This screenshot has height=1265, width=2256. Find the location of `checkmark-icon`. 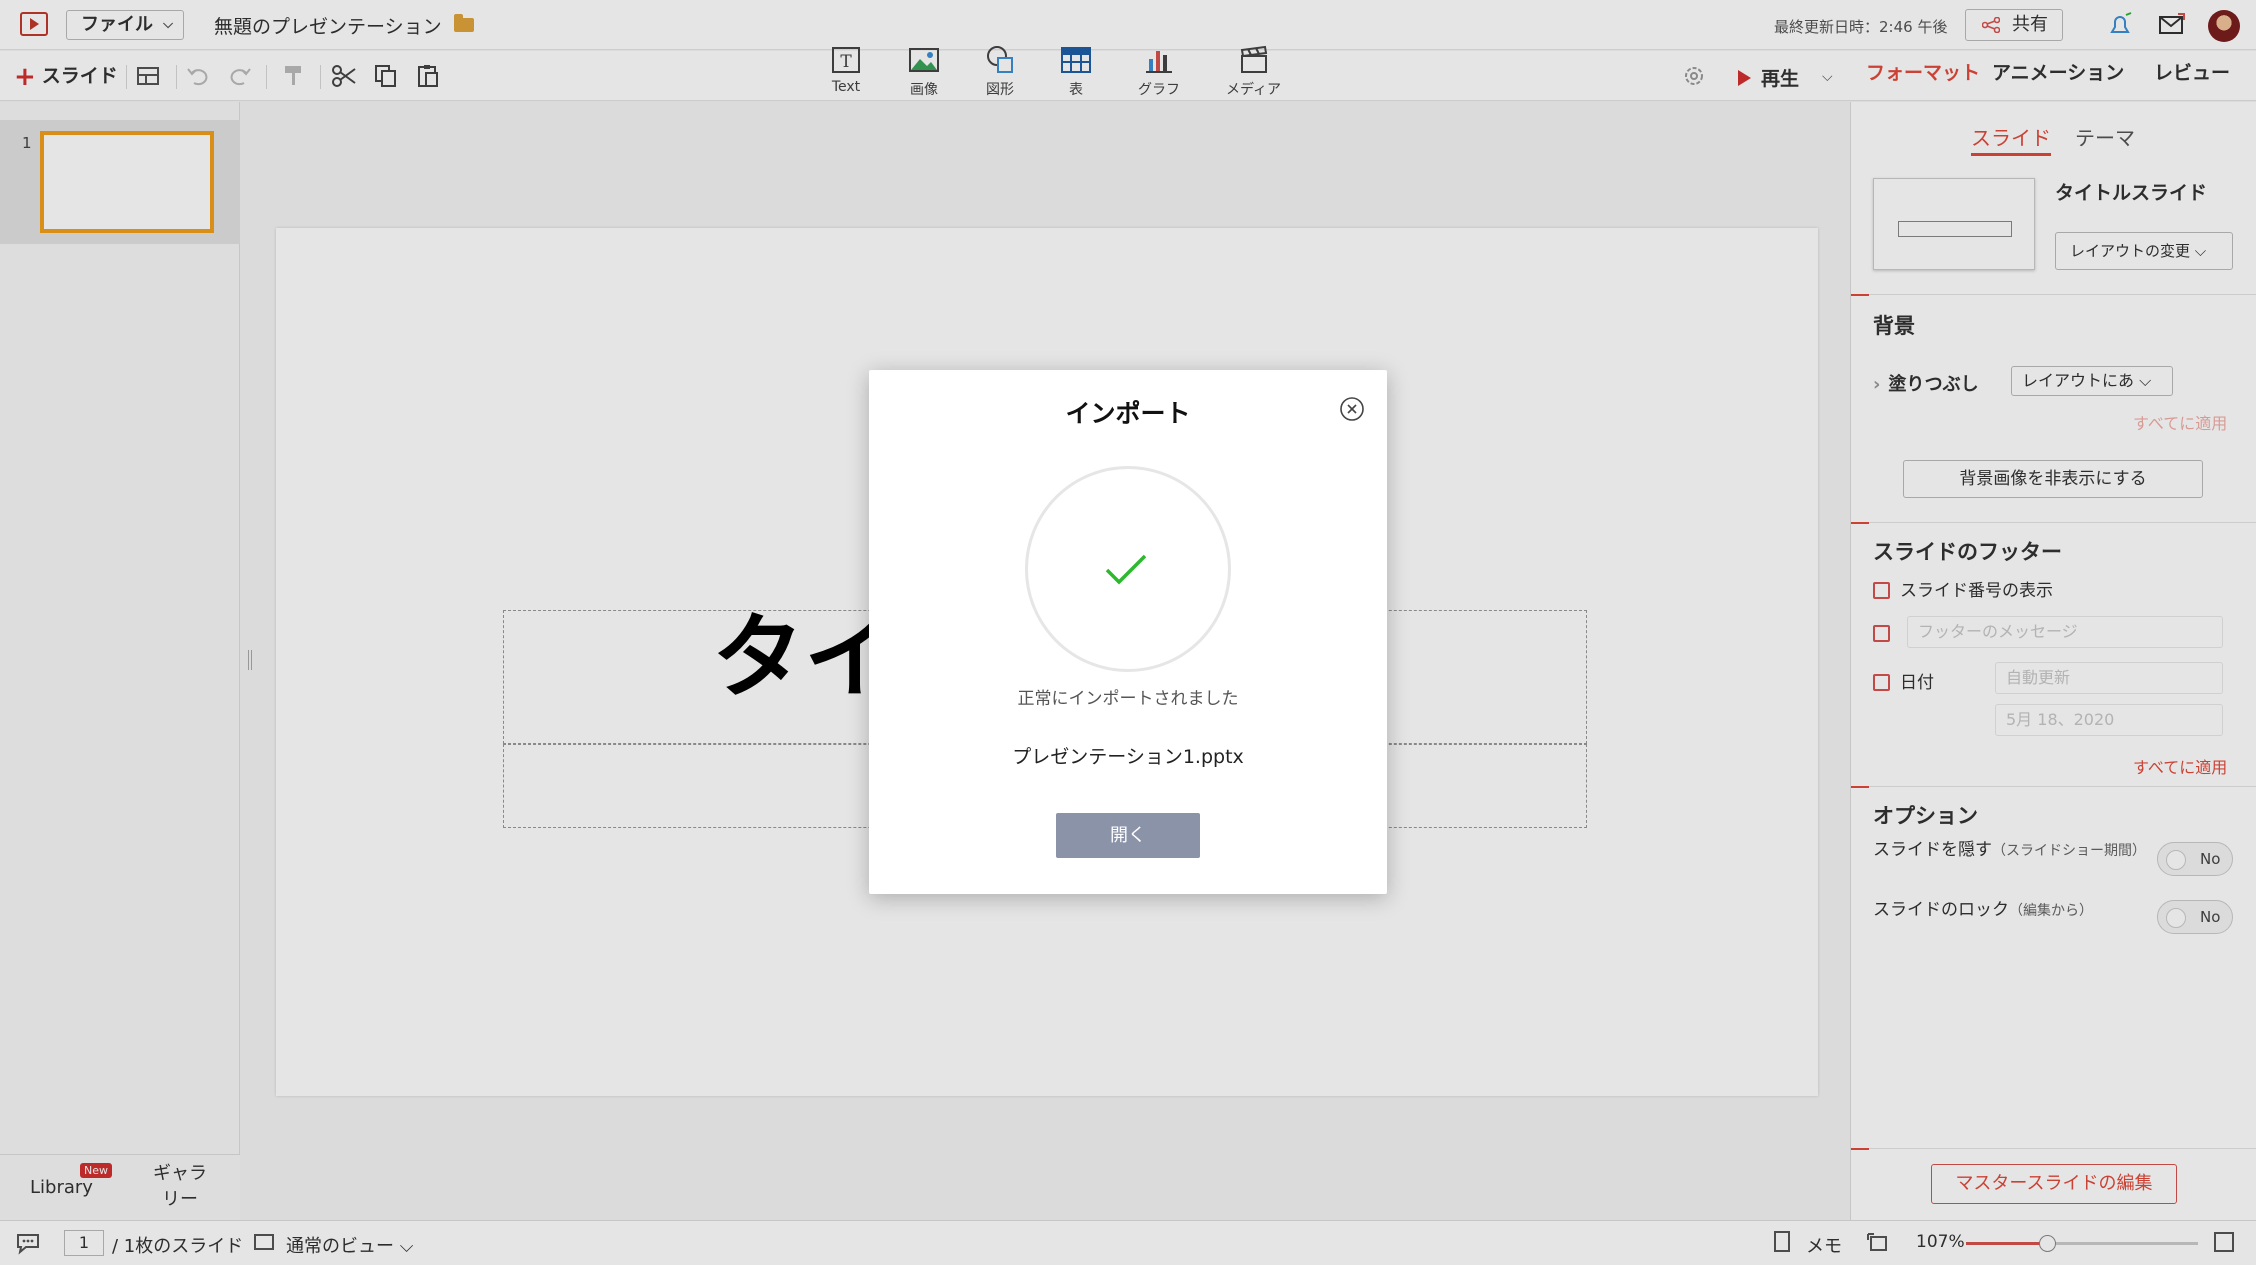

checkmark-icon is located at coordinates (1126, 569).